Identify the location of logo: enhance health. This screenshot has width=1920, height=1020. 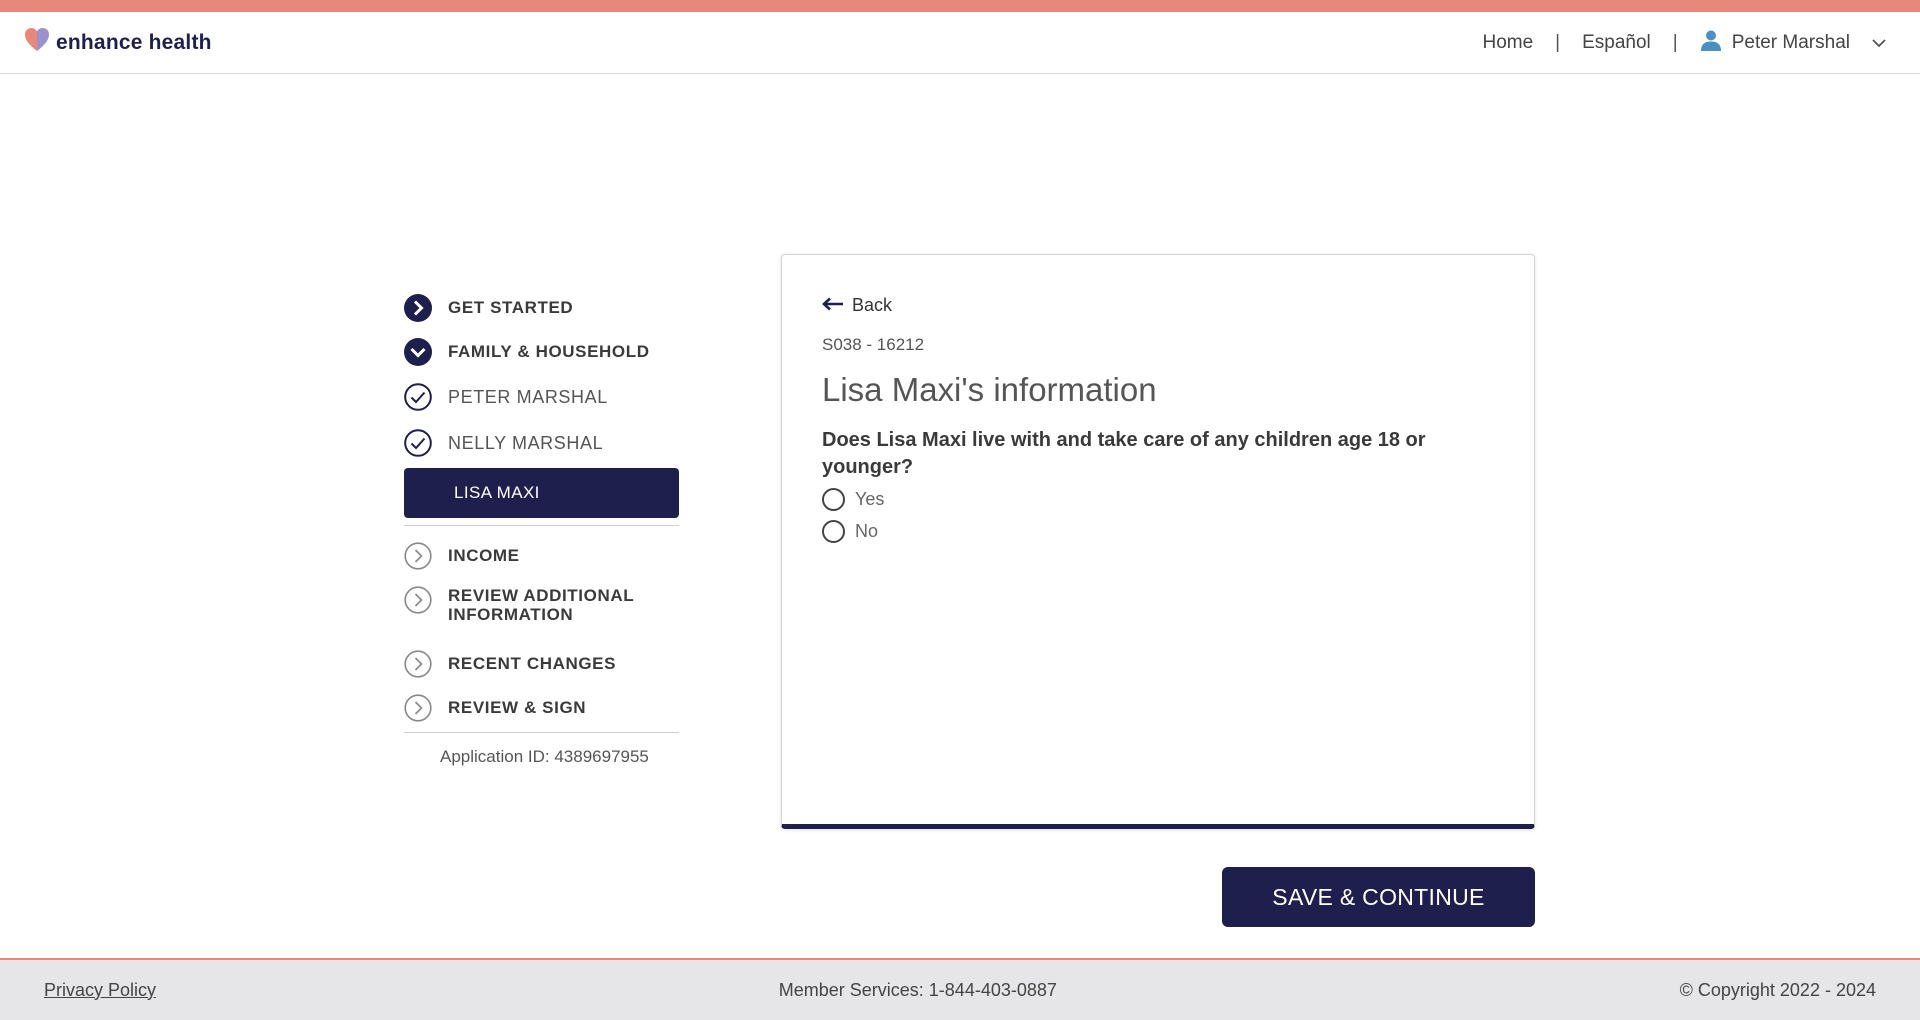
(118, 42).